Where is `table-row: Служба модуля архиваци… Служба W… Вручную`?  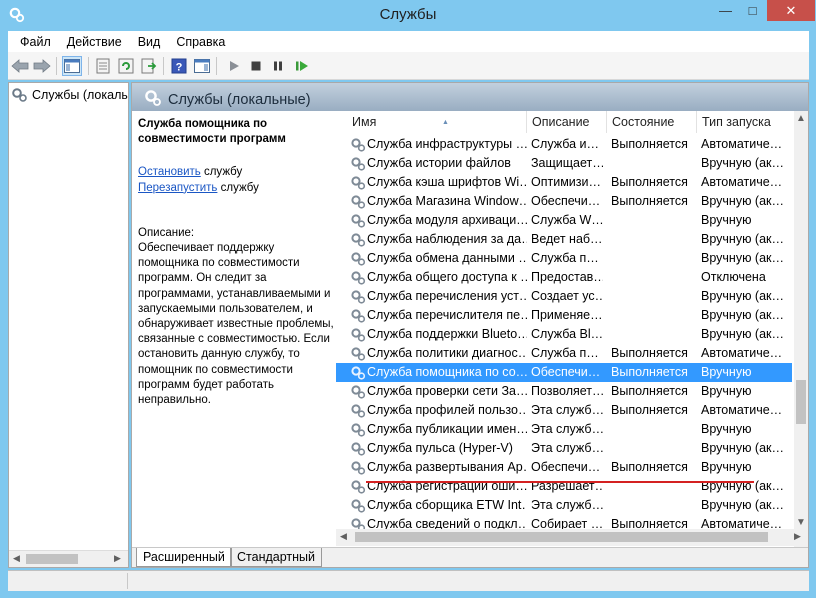
table-row: Служба модуля архиваци… Служба W… Вручную is located at coordinates (564, 220).